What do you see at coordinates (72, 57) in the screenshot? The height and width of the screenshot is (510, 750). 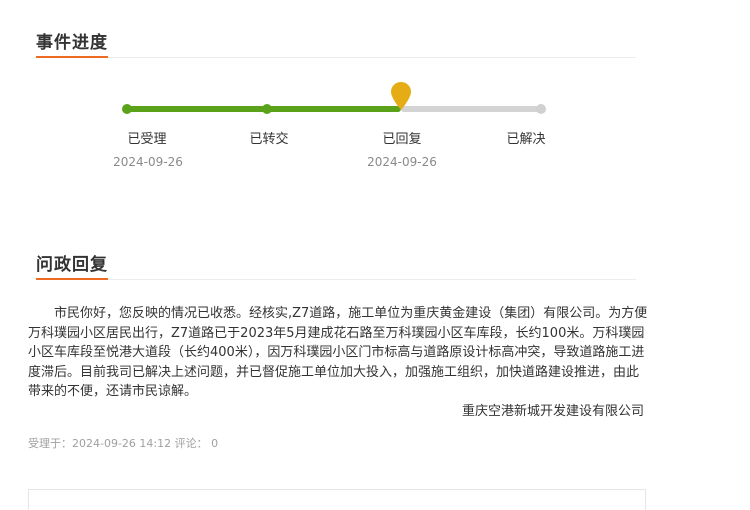 I see `progress-title-accent` at bounding box center [72, 57].